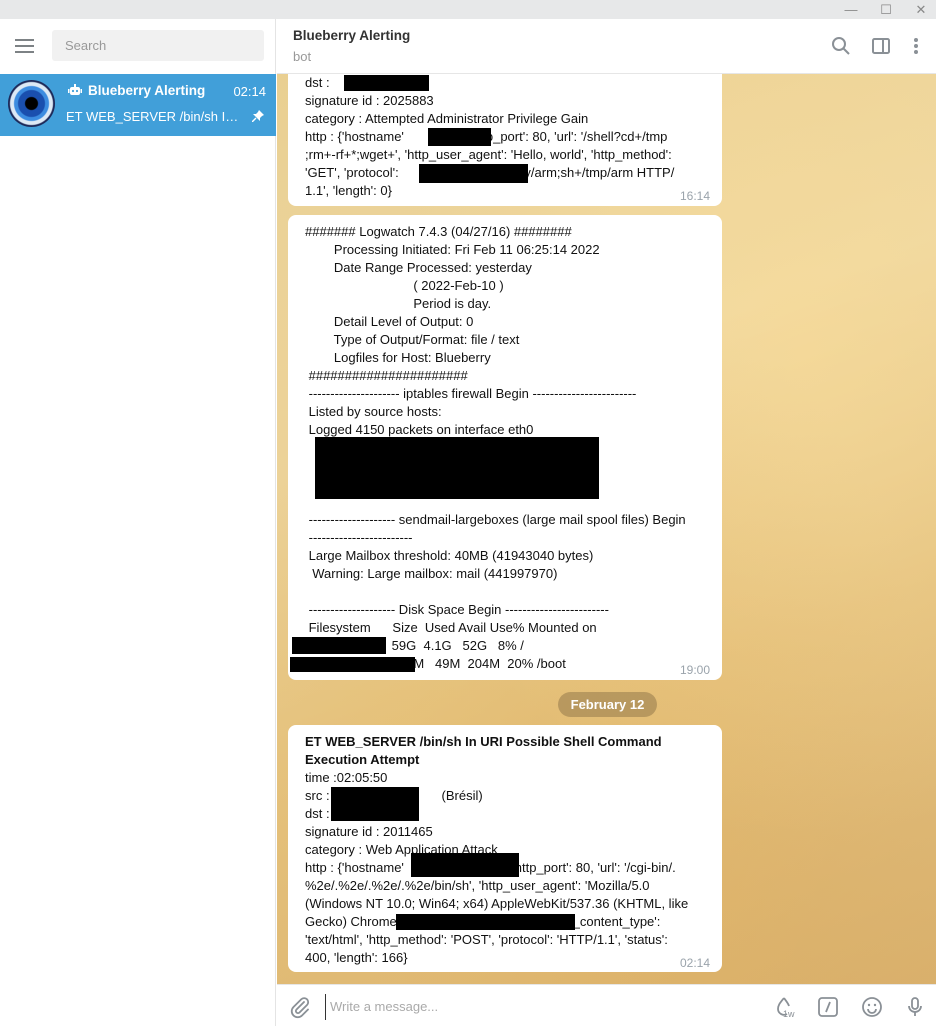  Describe the element at coordinates (369, 831) in the screenshot. I see `message-line: signature id : 2011465` at that location.